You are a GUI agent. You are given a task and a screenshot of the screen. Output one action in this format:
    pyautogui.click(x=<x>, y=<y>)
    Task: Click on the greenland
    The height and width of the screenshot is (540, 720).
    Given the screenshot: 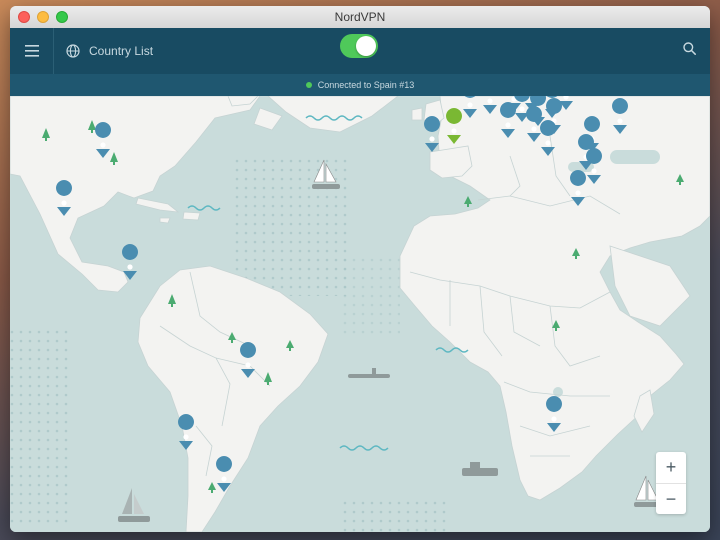 What is the action you would take?
    pyautogui.click(x=333, y=114)
    